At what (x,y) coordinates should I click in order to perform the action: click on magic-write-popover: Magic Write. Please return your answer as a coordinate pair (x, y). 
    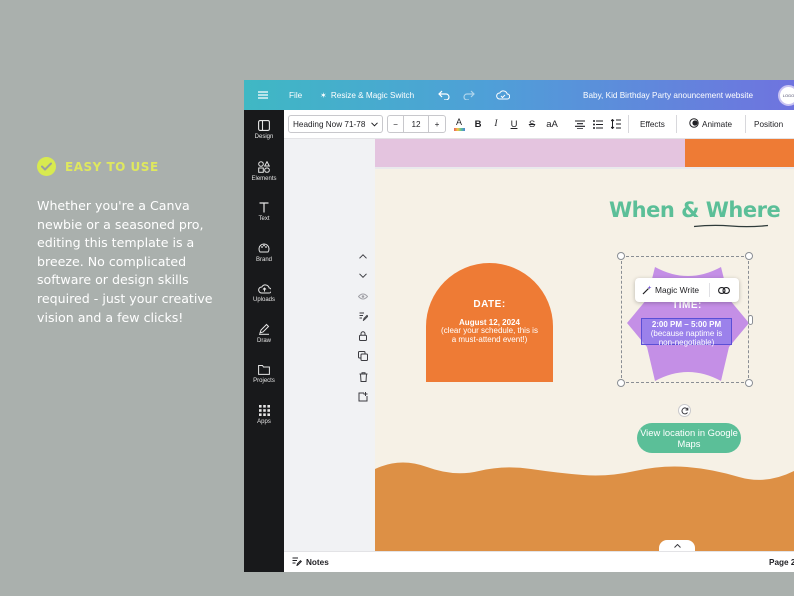
    Looking at the image, I should click on (687, 290).